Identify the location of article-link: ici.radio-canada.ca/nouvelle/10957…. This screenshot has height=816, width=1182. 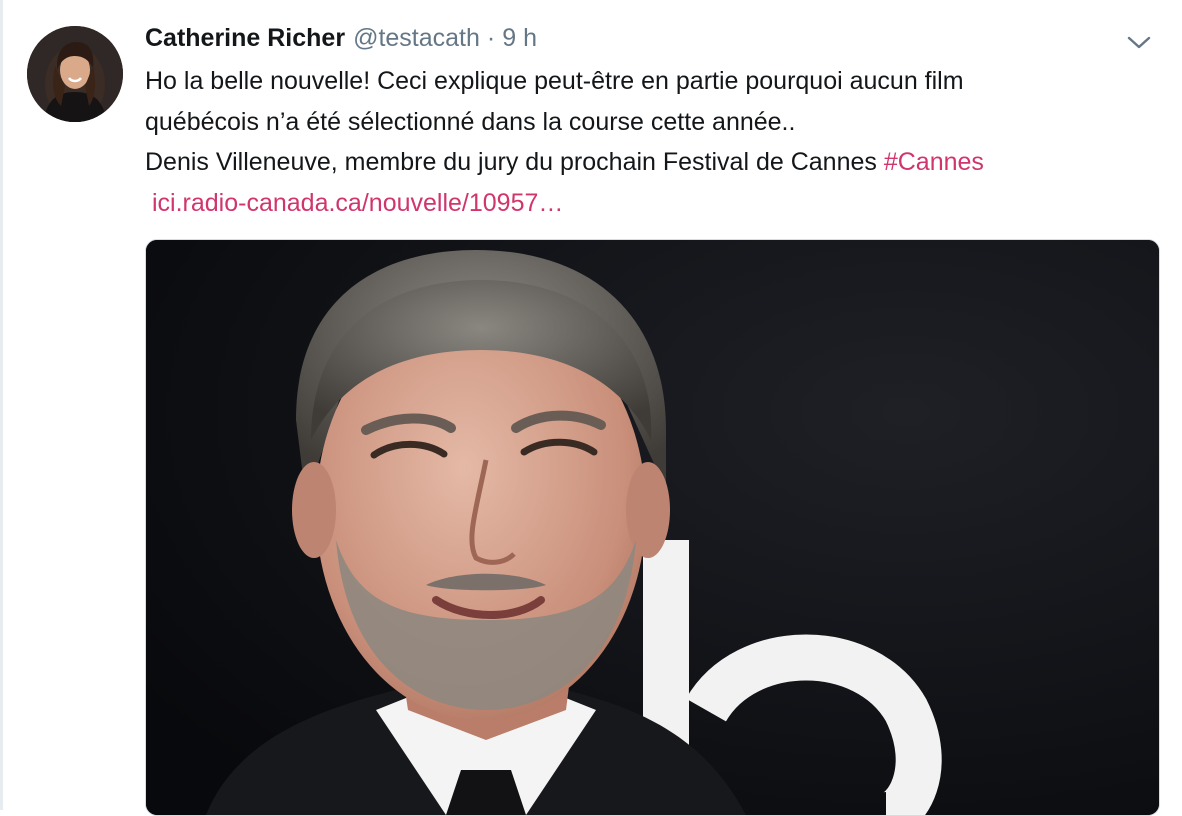
(357, 203).